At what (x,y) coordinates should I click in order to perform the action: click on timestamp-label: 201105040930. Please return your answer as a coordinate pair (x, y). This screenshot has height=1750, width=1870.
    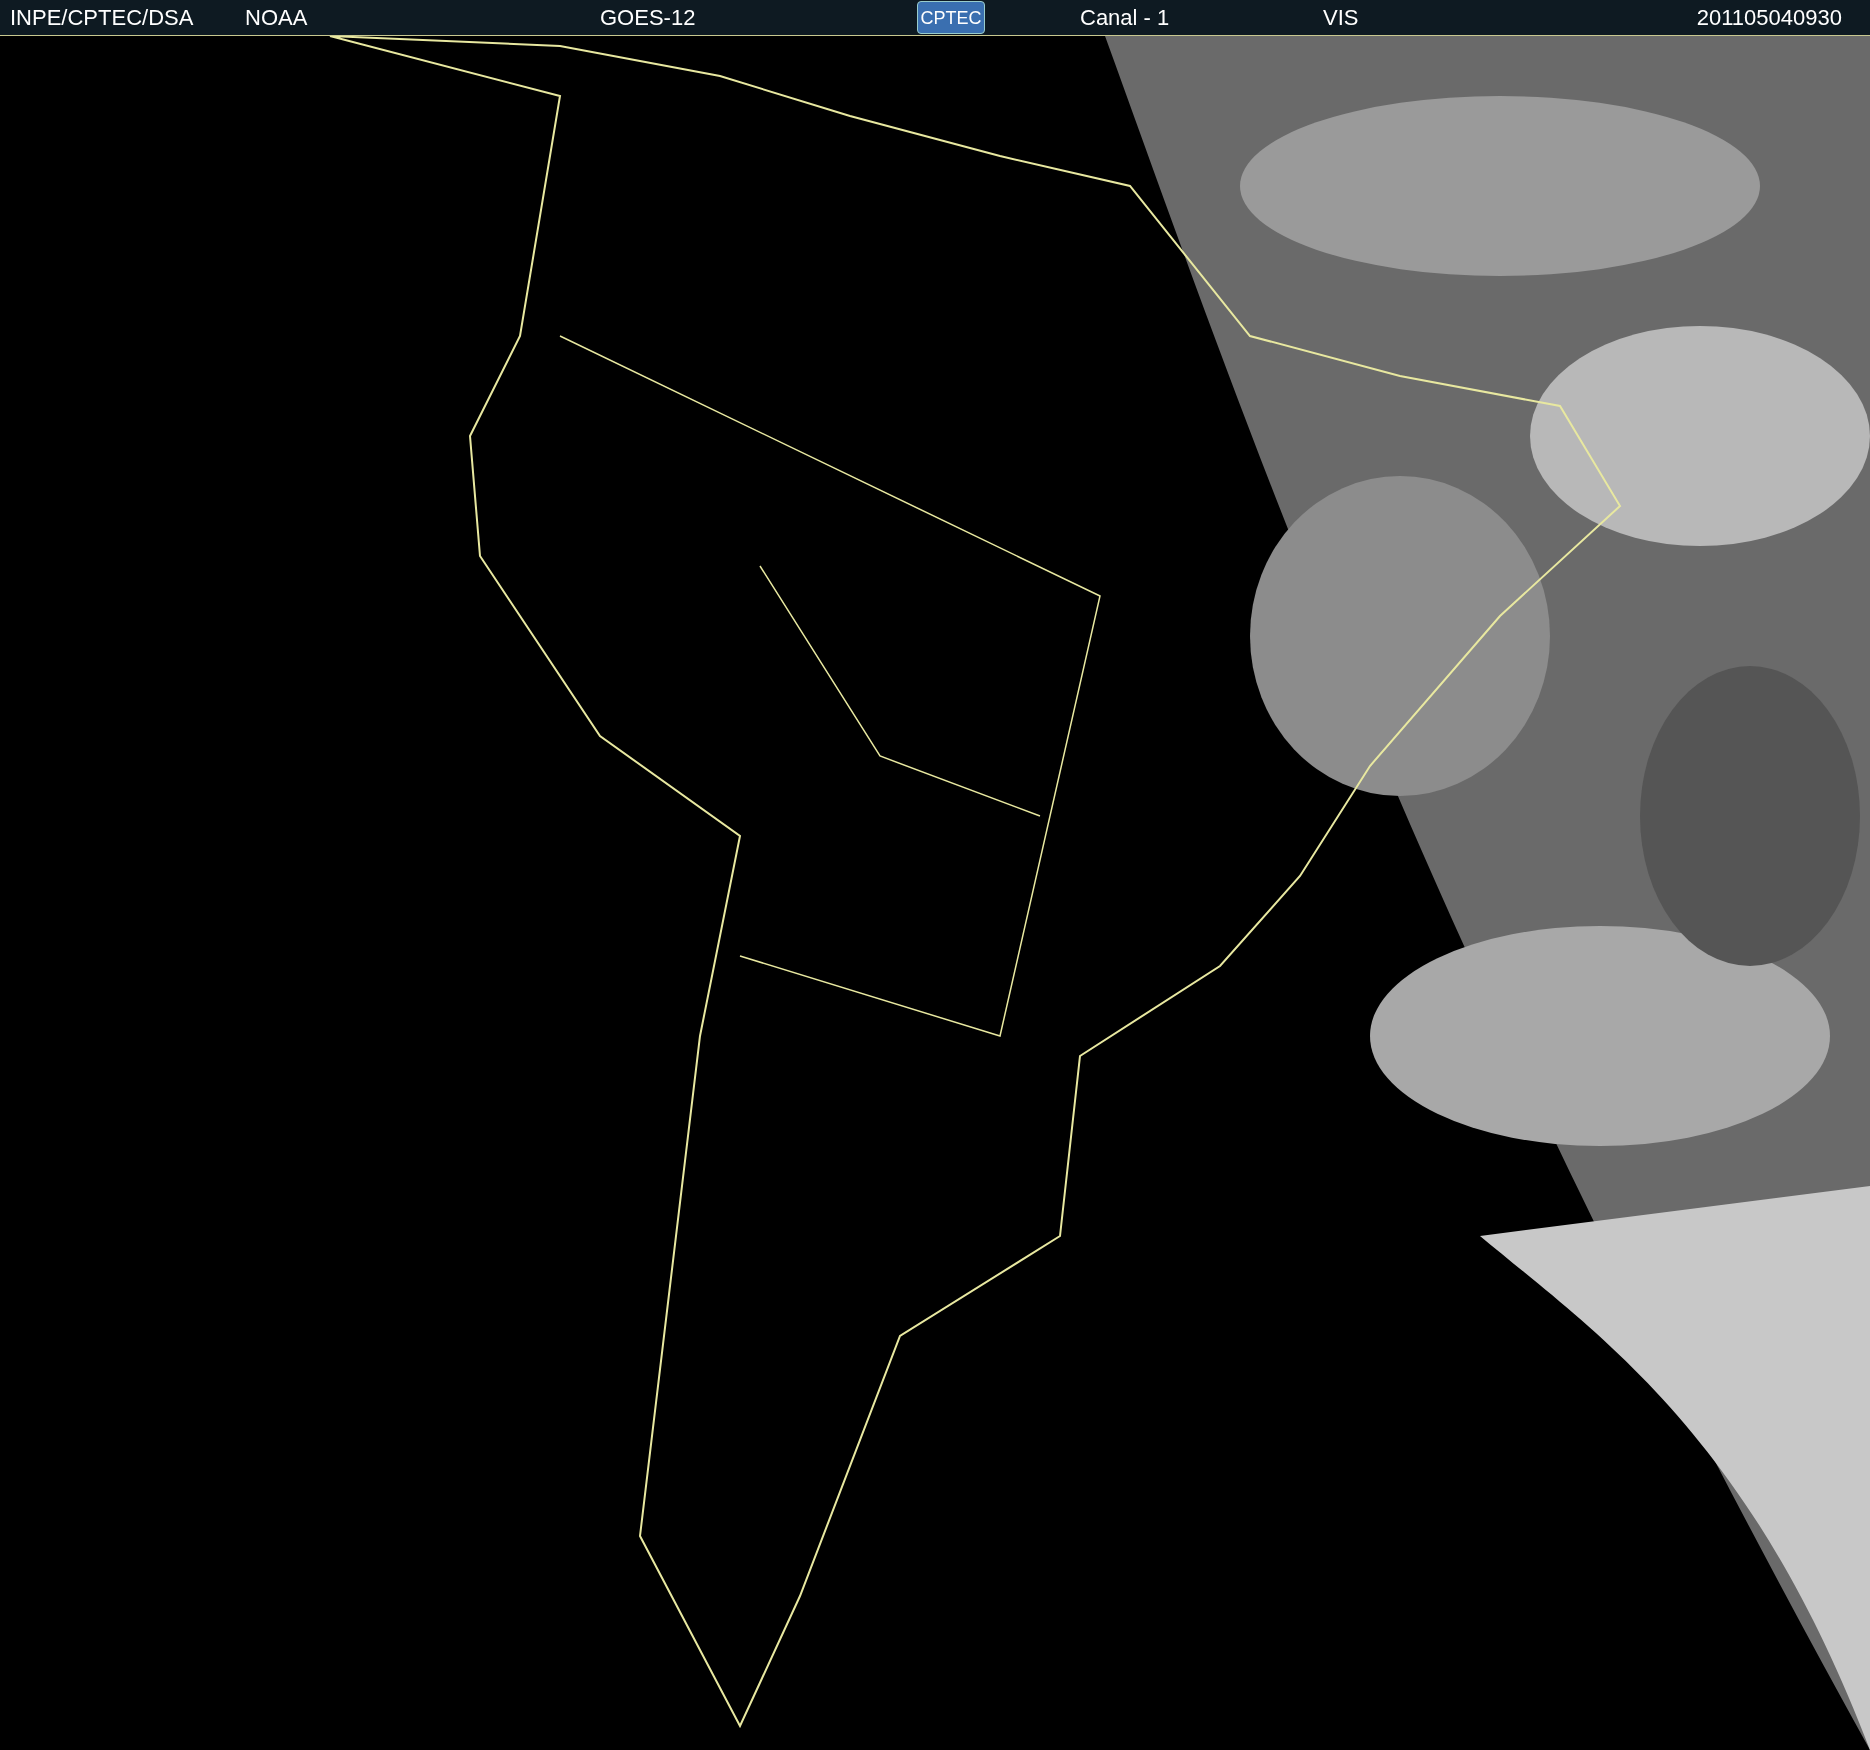
    Looking at the image, I should click on (1769, 17).